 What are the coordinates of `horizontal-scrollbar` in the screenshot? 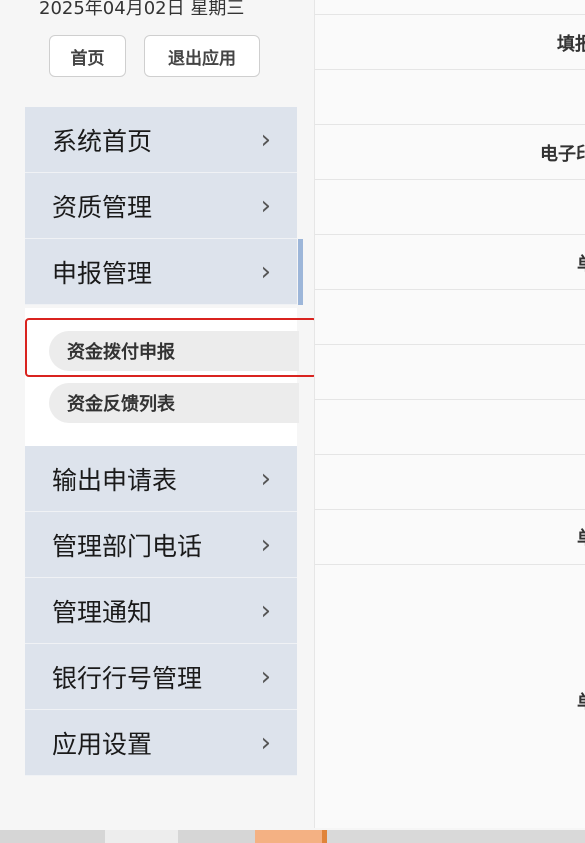 It's located at (292, 836).